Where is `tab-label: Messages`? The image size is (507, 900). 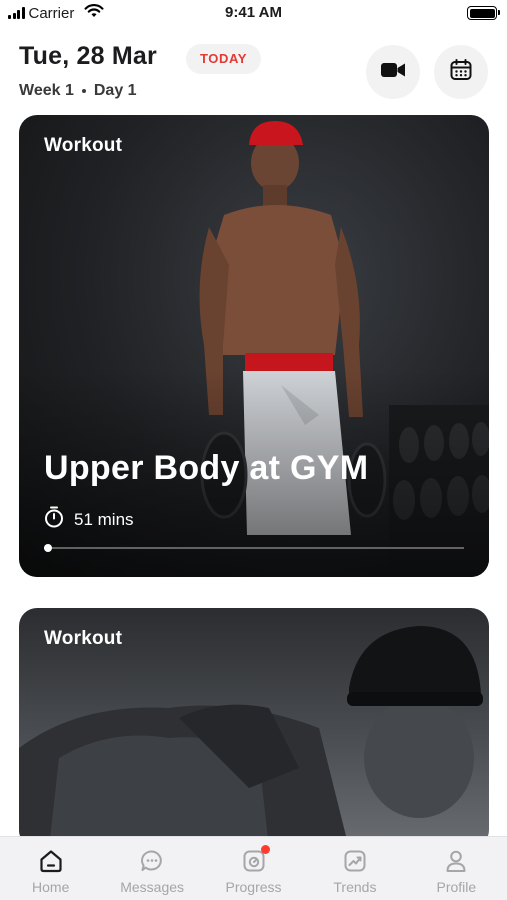
tab-label: Messages is located at coordinates (152, 887).